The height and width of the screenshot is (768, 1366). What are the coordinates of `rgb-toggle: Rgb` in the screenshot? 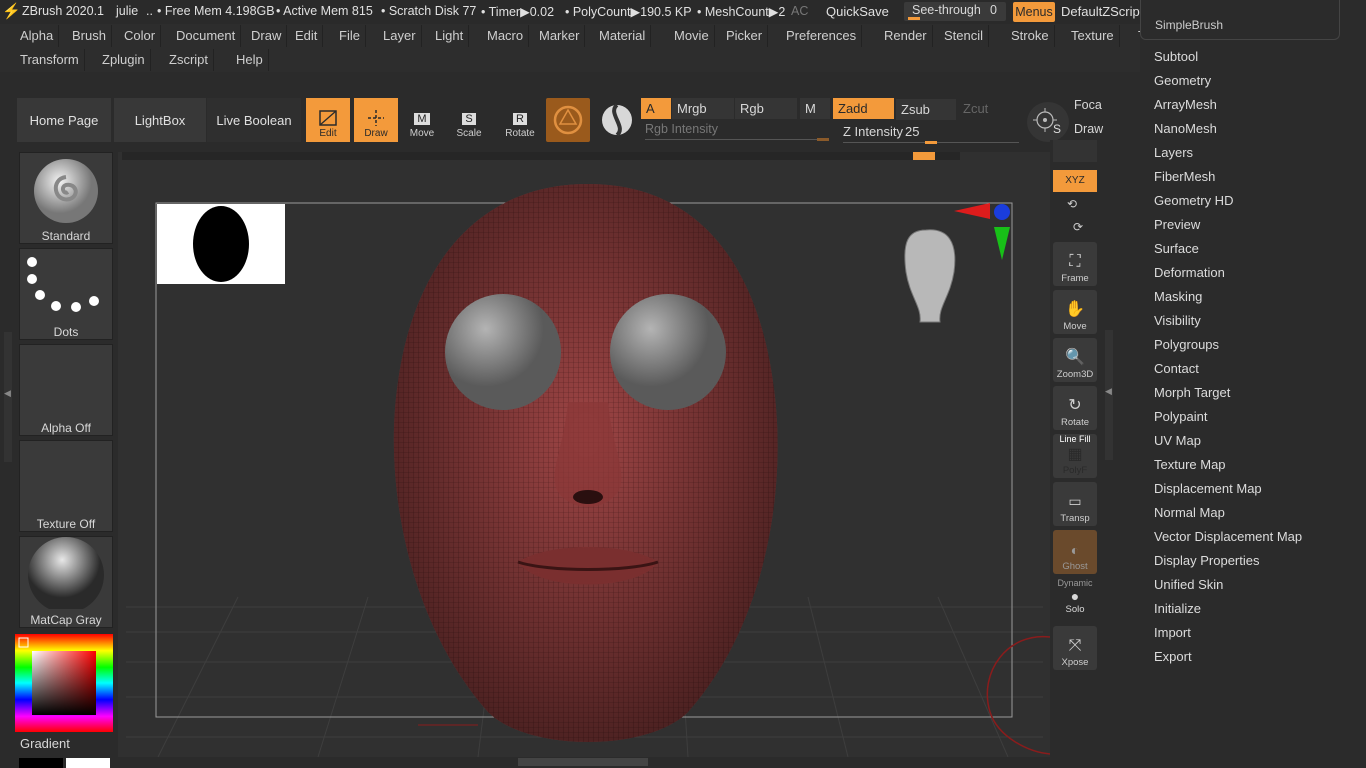 It's located at (766, 108).